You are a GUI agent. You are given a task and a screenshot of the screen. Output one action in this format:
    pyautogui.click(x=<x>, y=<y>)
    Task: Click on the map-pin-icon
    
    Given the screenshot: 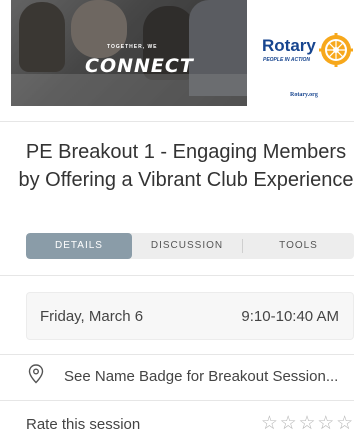 What is the action you would take?
    pyautogui.click(x=36, y=374)
    